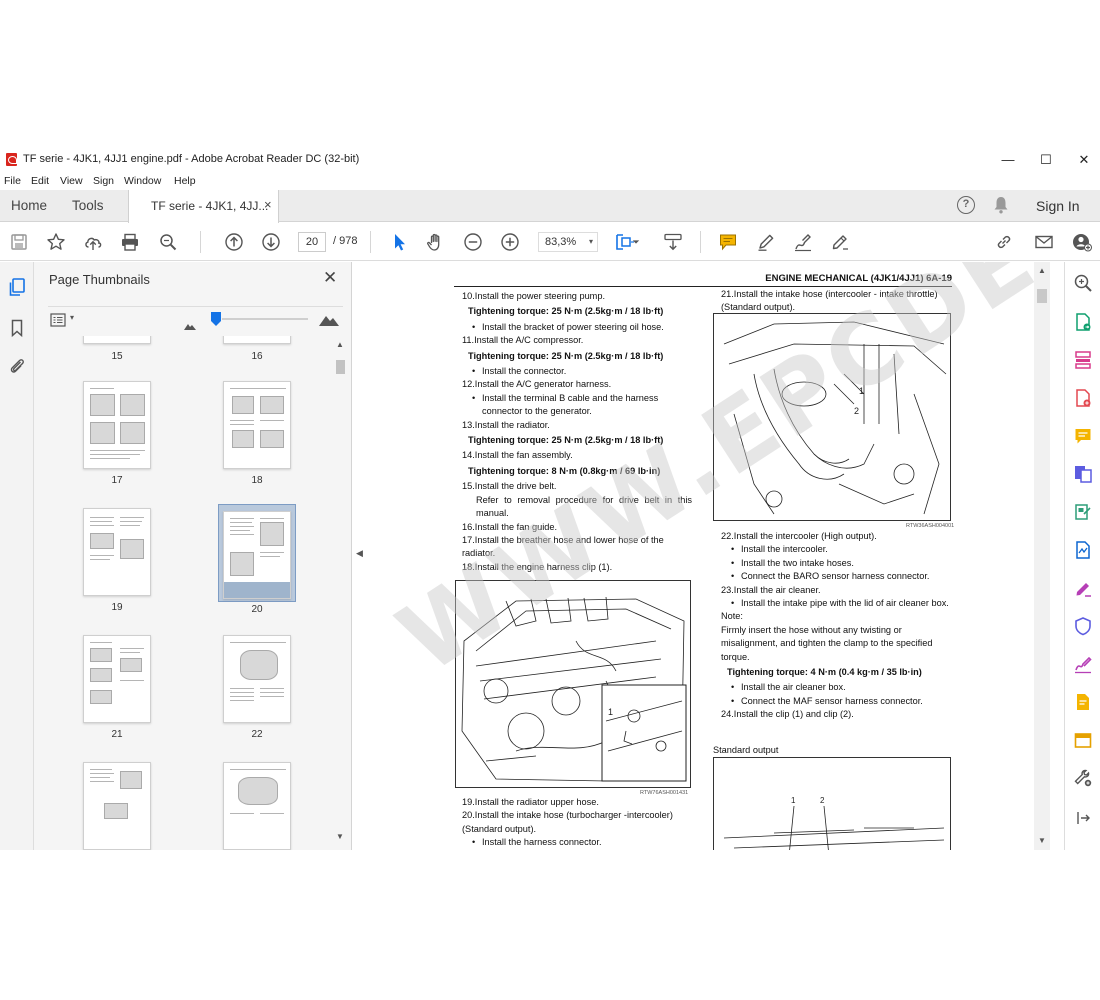 The height and width of the screenshot is (1000, 1100). Describe the element at coordinates (190, 326) in the screenshot. I see `small-thumbnail-icon` at that location.